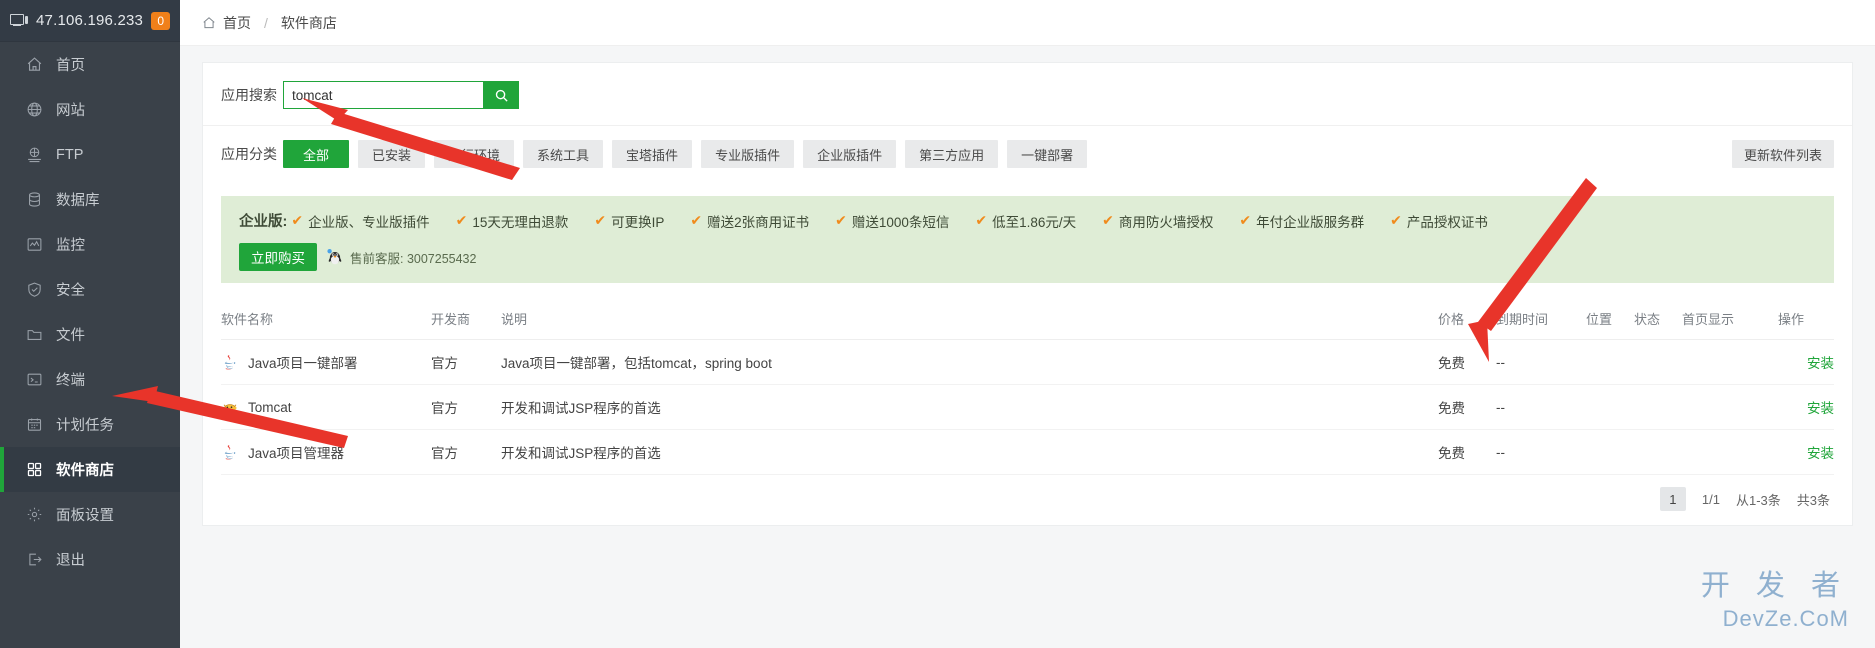 Image resolution: width=1875 pixels, height=648 pixels. I want to click on sidebar-item-security: 安全, so click(90, 289).